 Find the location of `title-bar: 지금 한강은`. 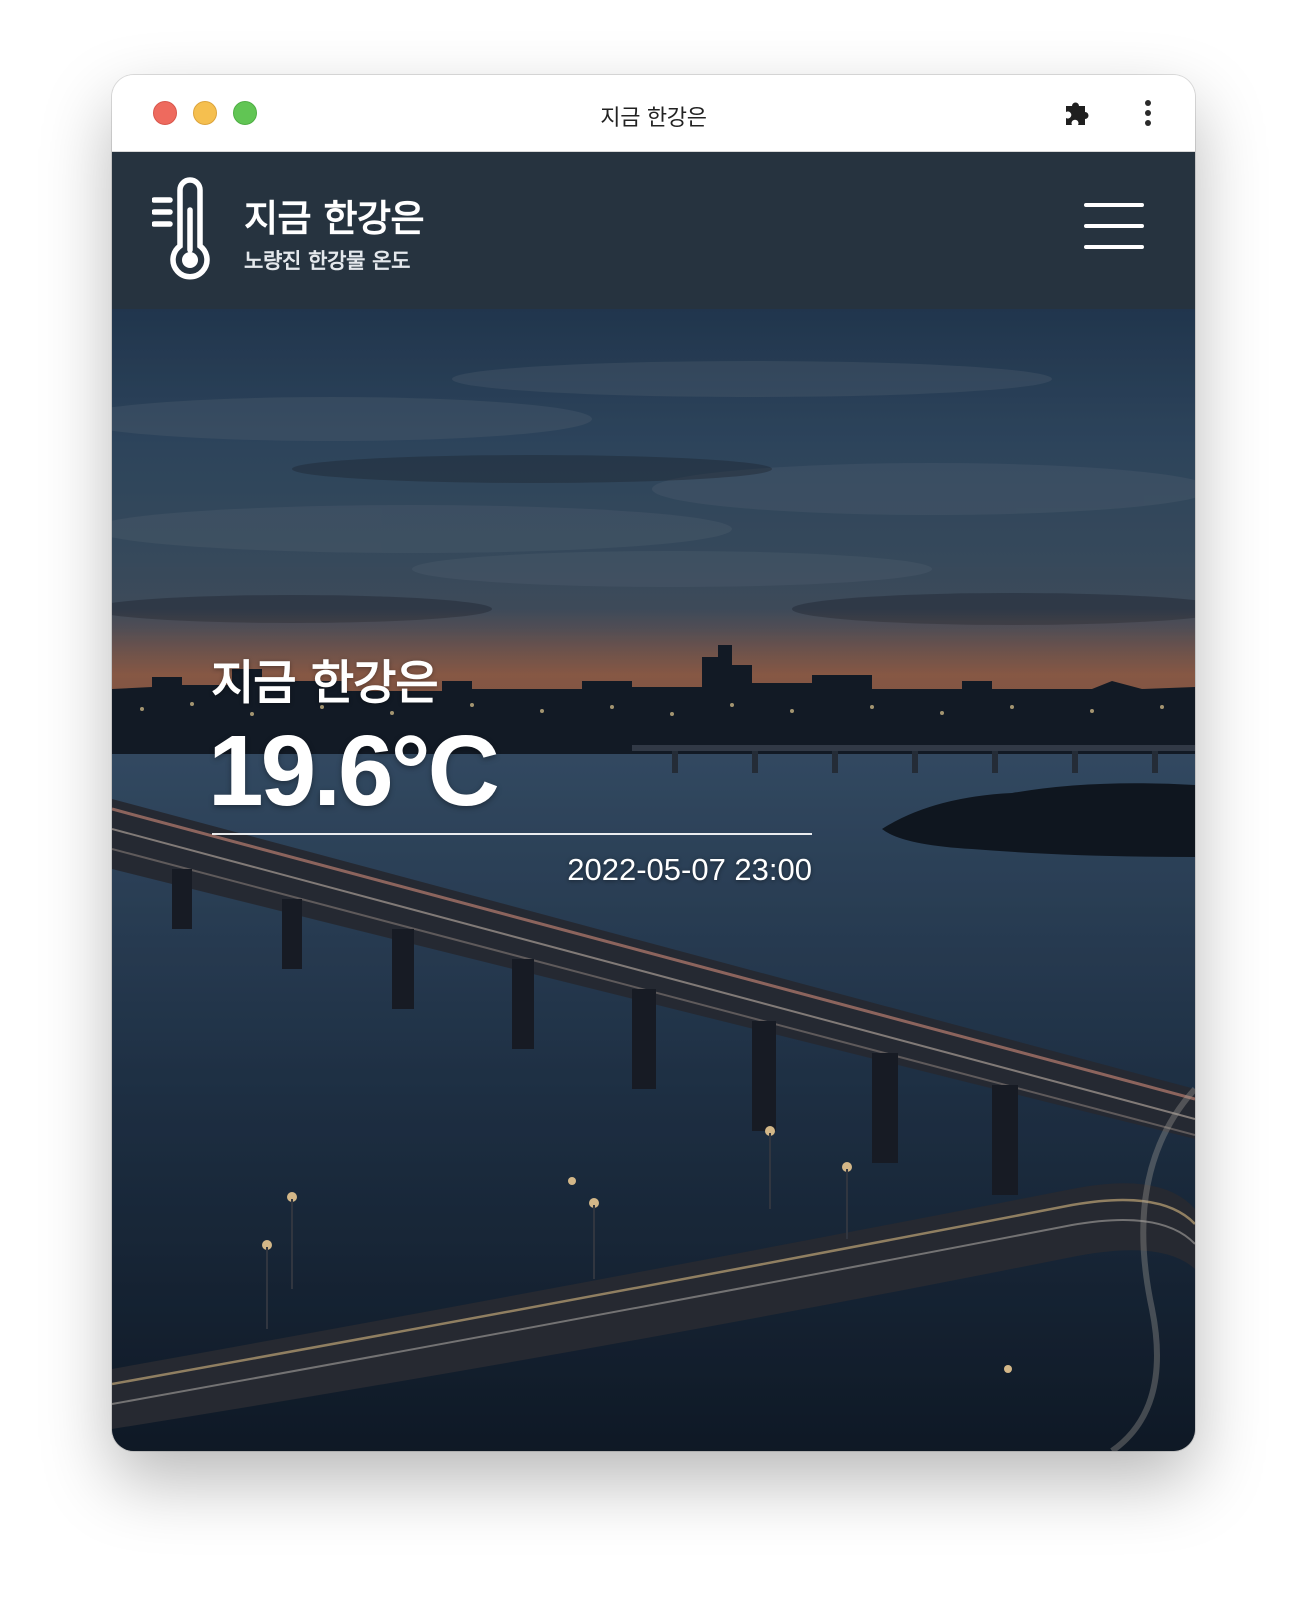

title-bar: 지금 한강은 is located at coordinates (653, 113).